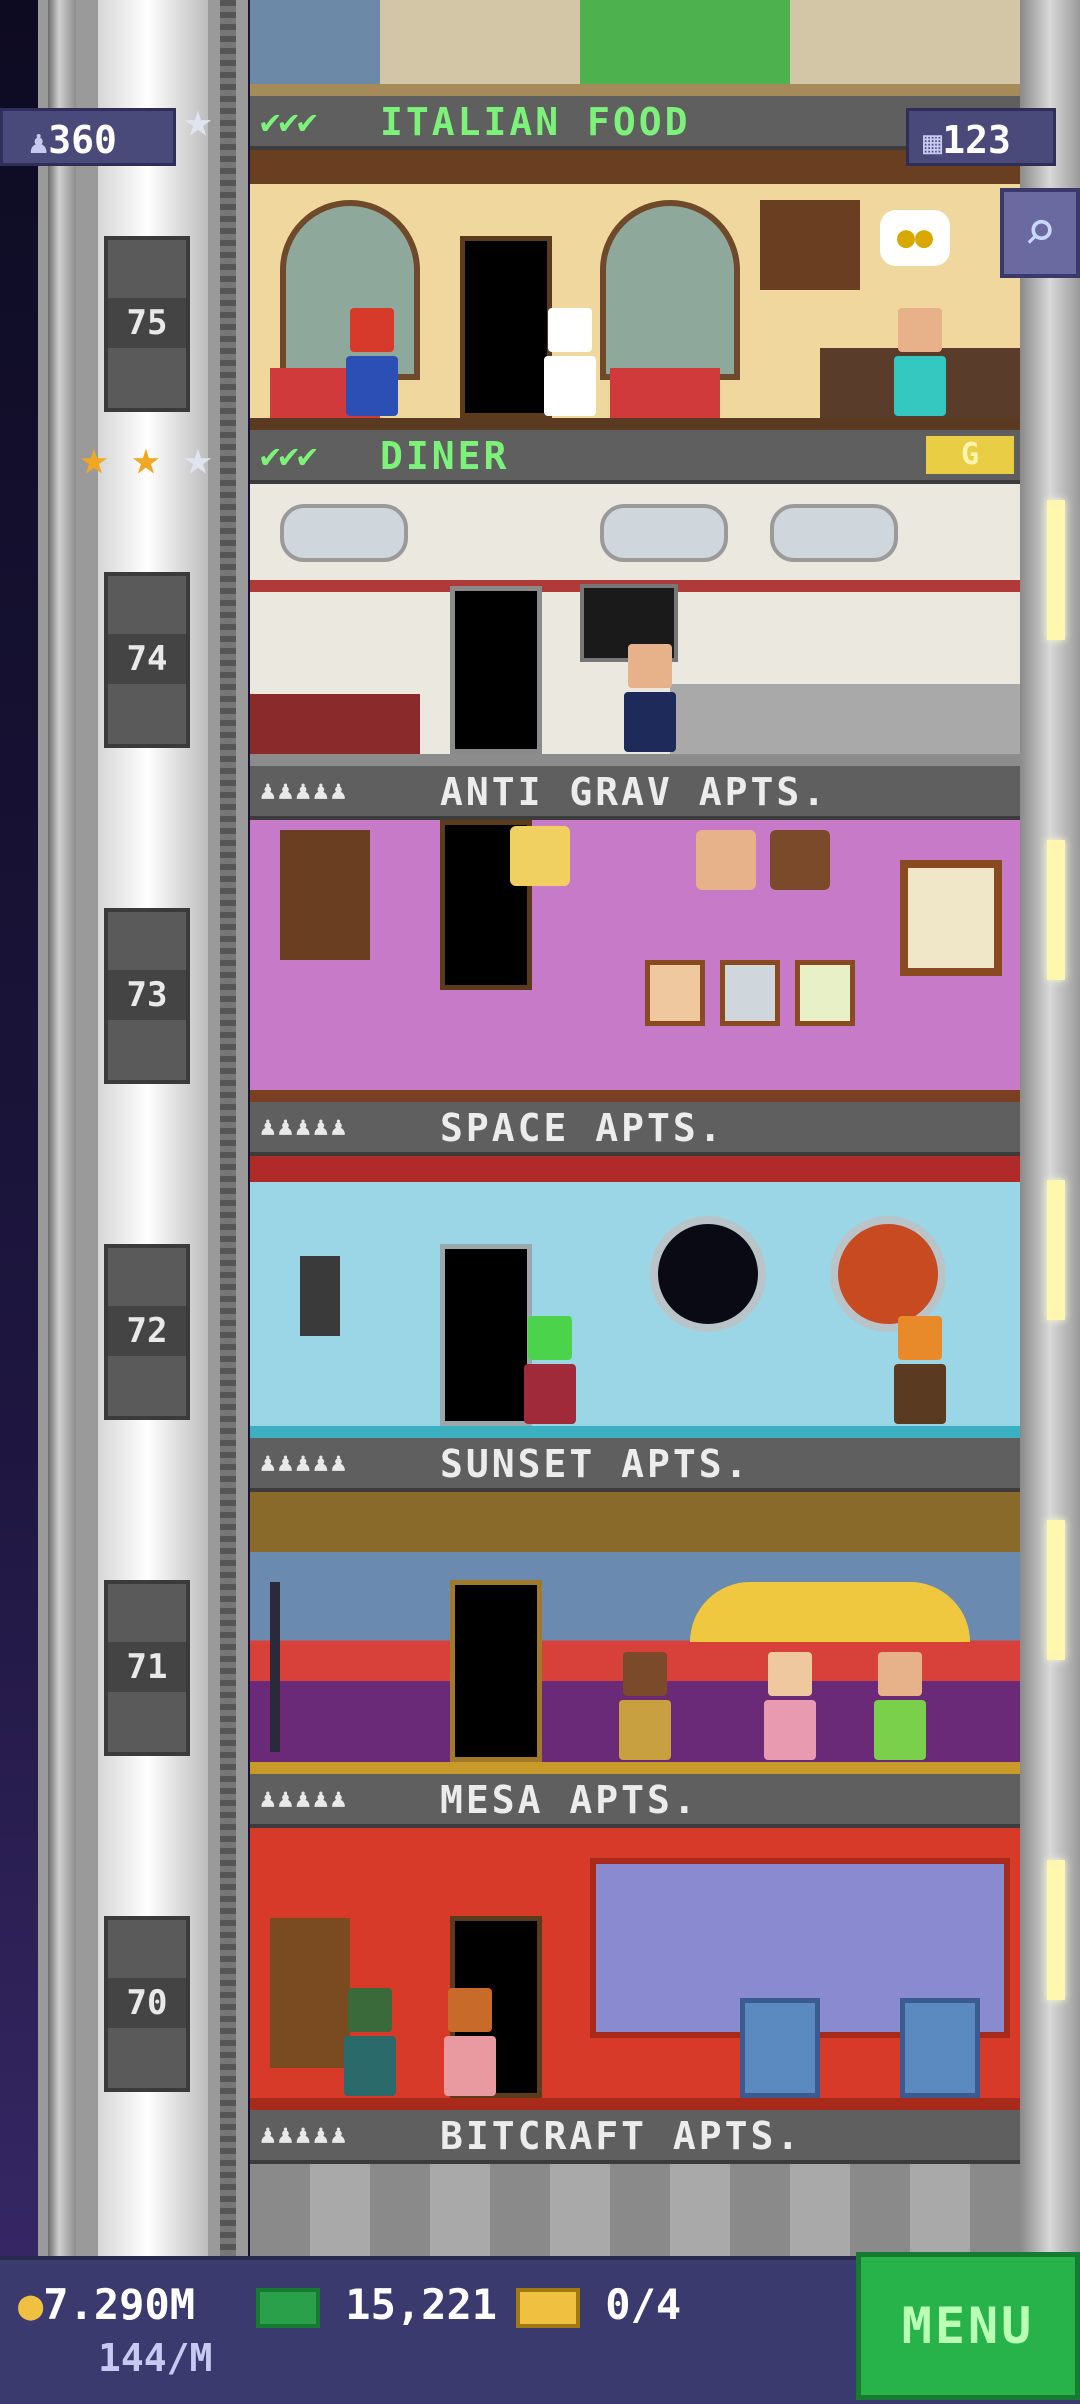 The height and width of the screenshot is (2404, 1080). What do you see at coordinates (421, 2304) in the screenshot?
I see `bux-value: 15,221` at bounding box center [421, 2304].